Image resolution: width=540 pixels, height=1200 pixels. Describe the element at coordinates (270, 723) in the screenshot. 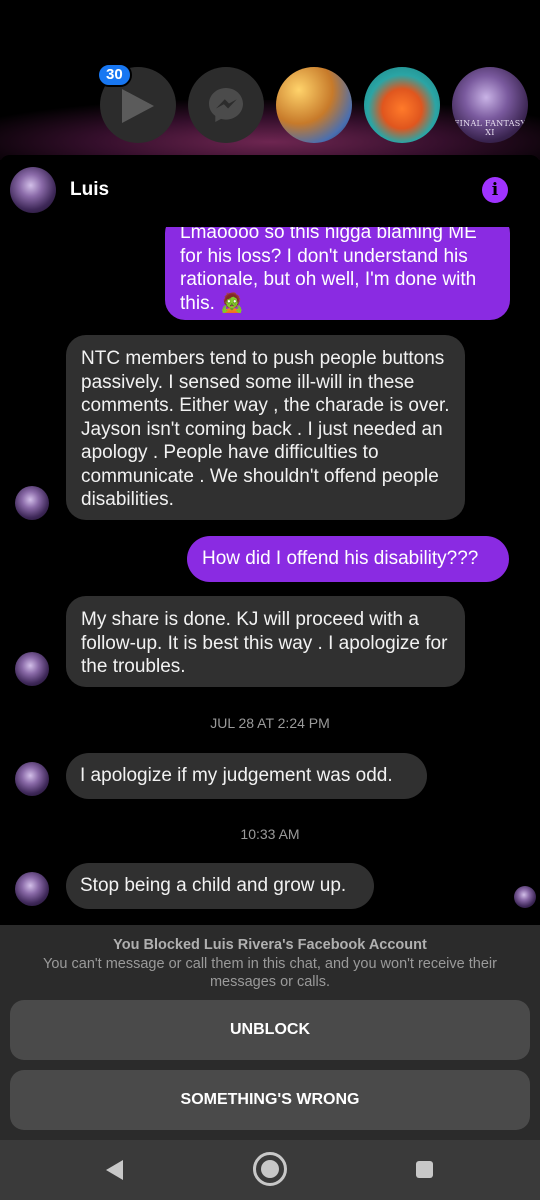

I see `timestamp: JUL 28 AT 2:24 PM` at that location.